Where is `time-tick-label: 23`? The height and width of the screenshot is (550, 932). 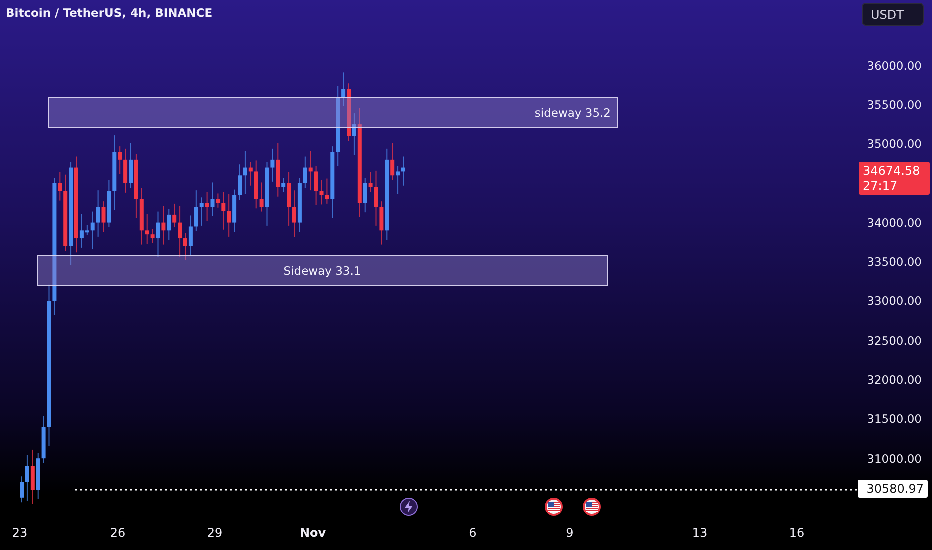 time-tick-label: 23 is located at coordinates (20, 533).